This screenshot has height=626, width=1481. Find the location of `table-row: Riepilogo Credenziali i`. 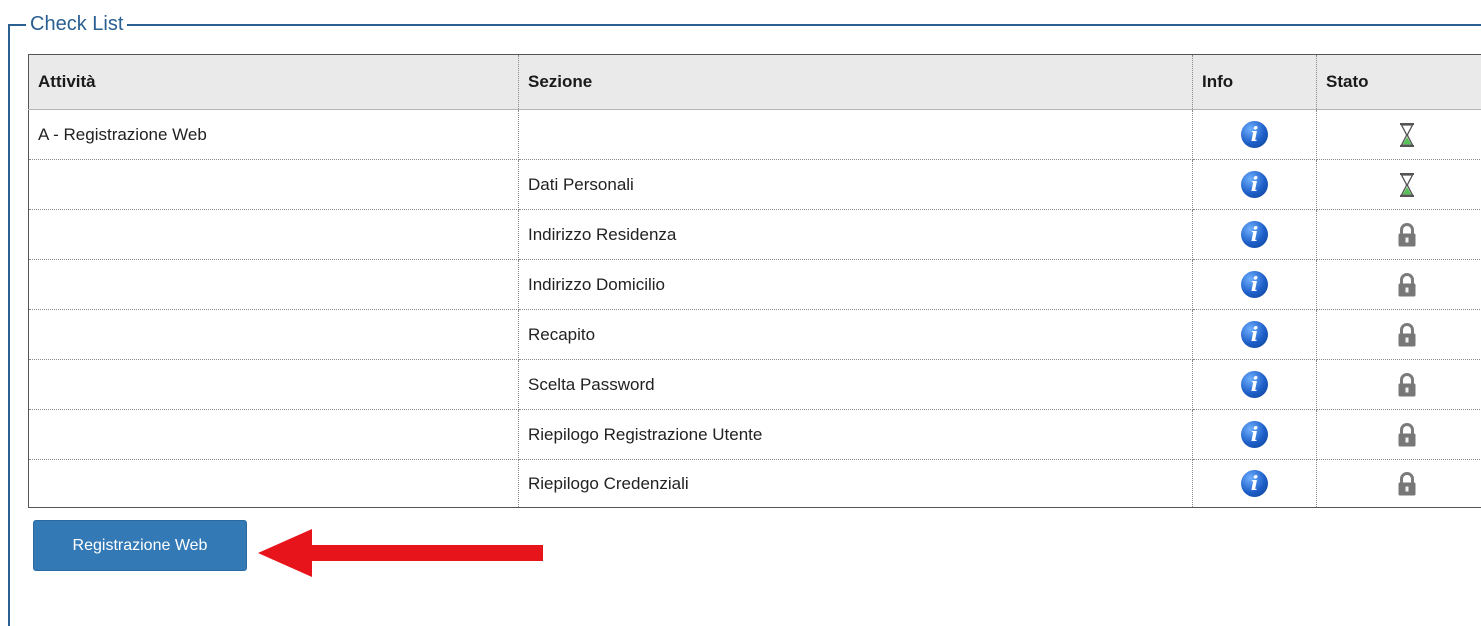

table-row: Riepilogo Credenziali i is located at coordinates (755, 484).